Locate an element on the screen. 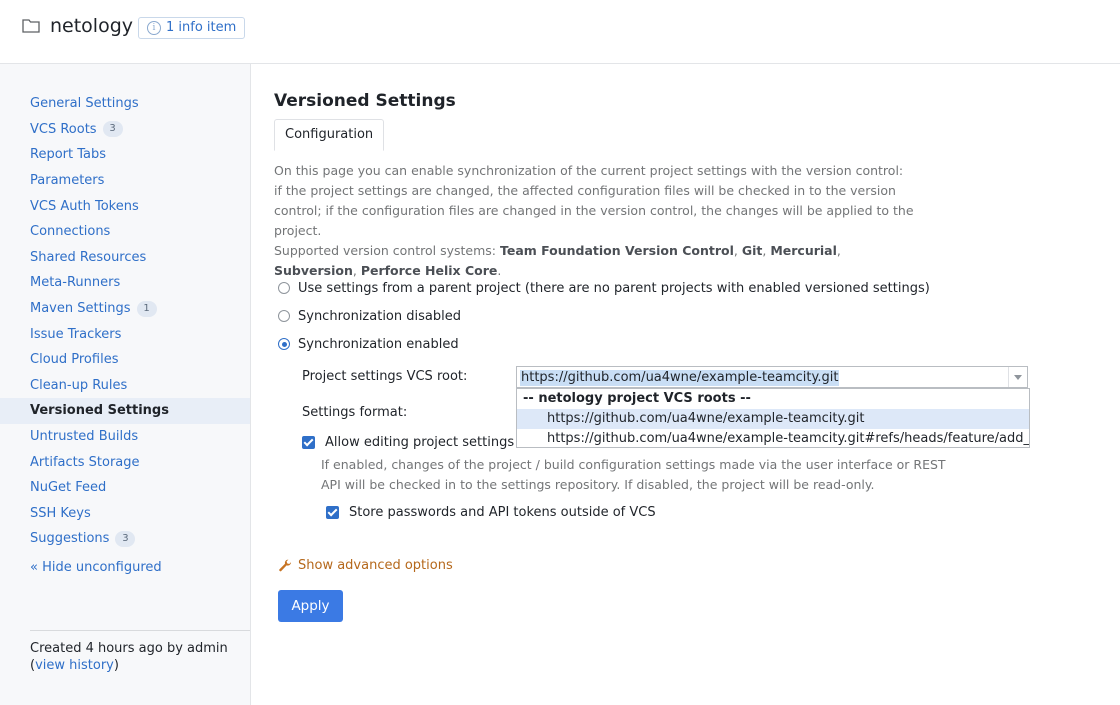  radio-label: Synchronization enabled is located at coordinates (378, 344).